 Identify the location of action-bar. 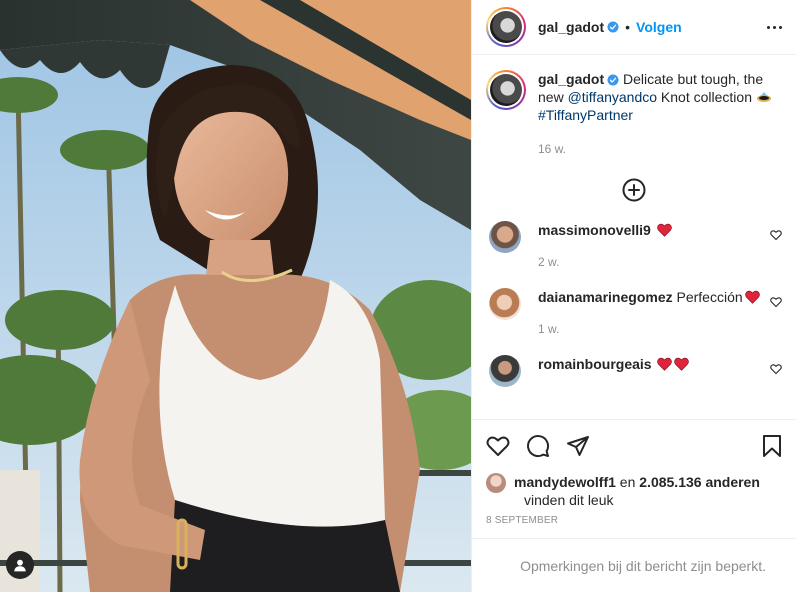
(634, 446).